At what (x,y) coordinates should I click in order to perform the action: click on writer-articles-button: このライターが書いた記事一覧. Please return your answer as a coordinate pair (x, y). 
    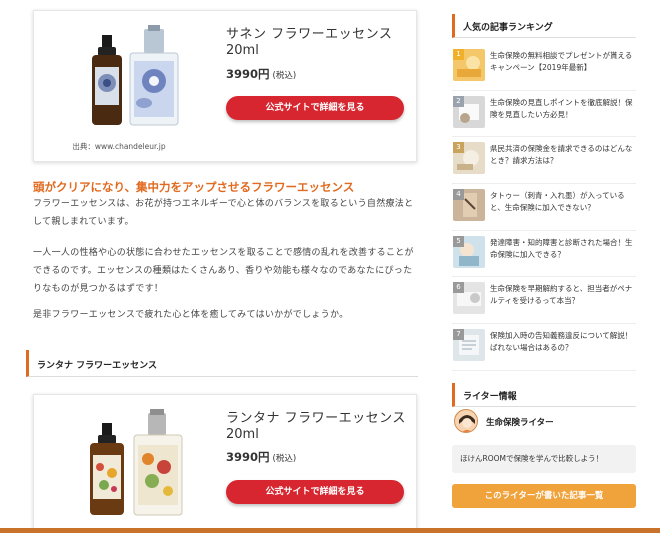
    Looking at the image, I should click on (544, 496).